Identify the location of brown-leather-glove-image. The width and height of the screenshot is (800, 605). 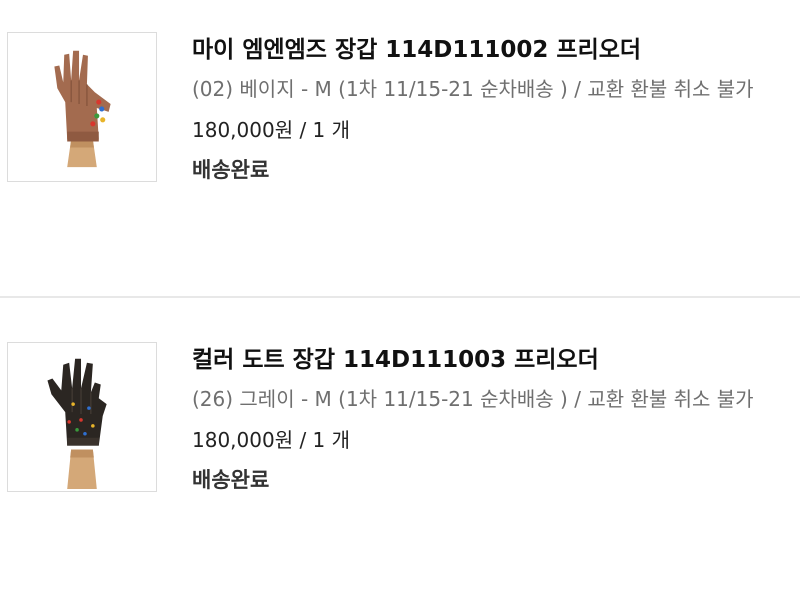
(82, 109).